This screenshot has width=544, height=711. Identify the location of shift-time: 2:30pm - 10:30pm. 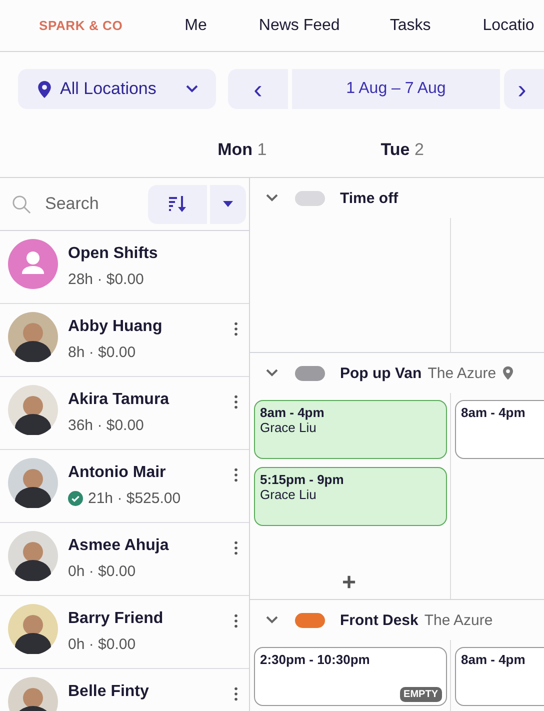
(315, 659).